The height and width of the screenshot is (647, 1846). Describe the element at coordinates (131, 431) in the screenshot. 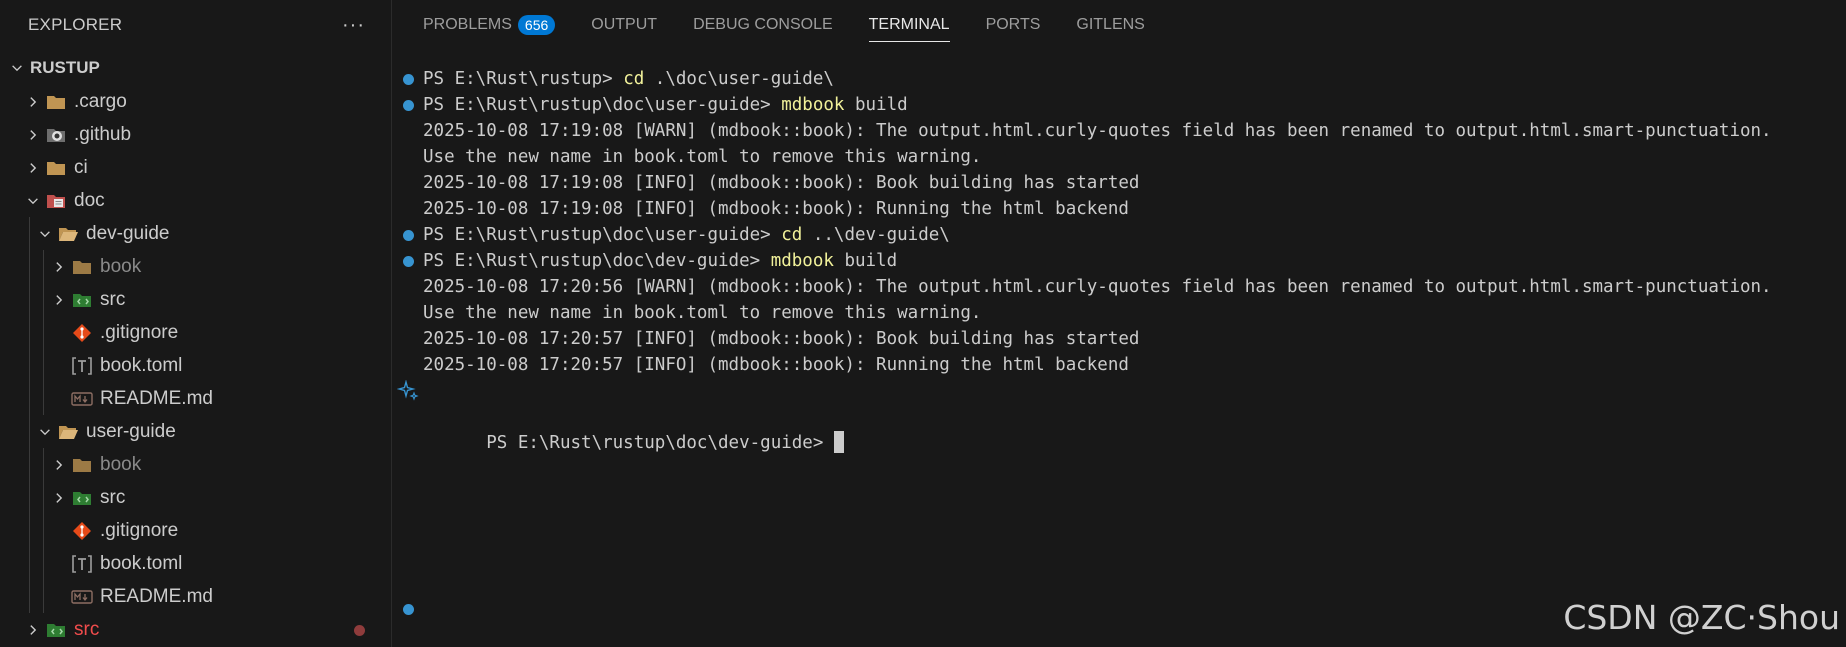

I see `tree-item-label: user-guide` at that location.